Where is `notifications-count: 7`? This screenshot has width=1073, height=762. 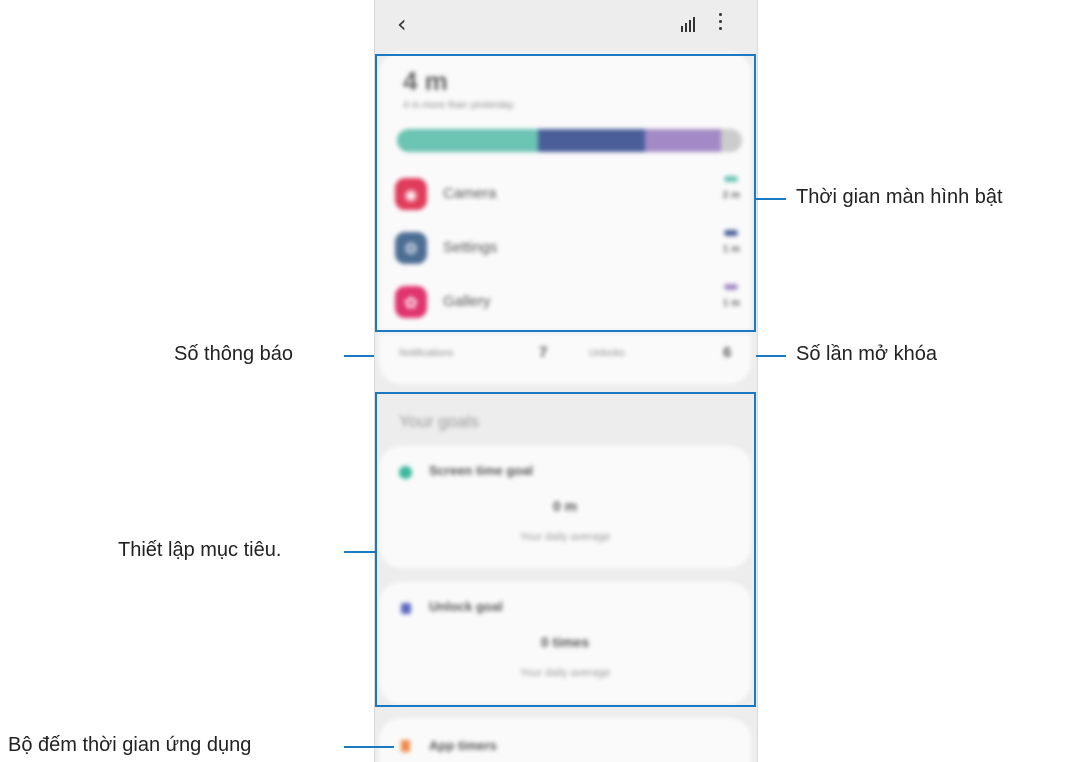 notifications-count: 7 is located at coordinates (543, 352).